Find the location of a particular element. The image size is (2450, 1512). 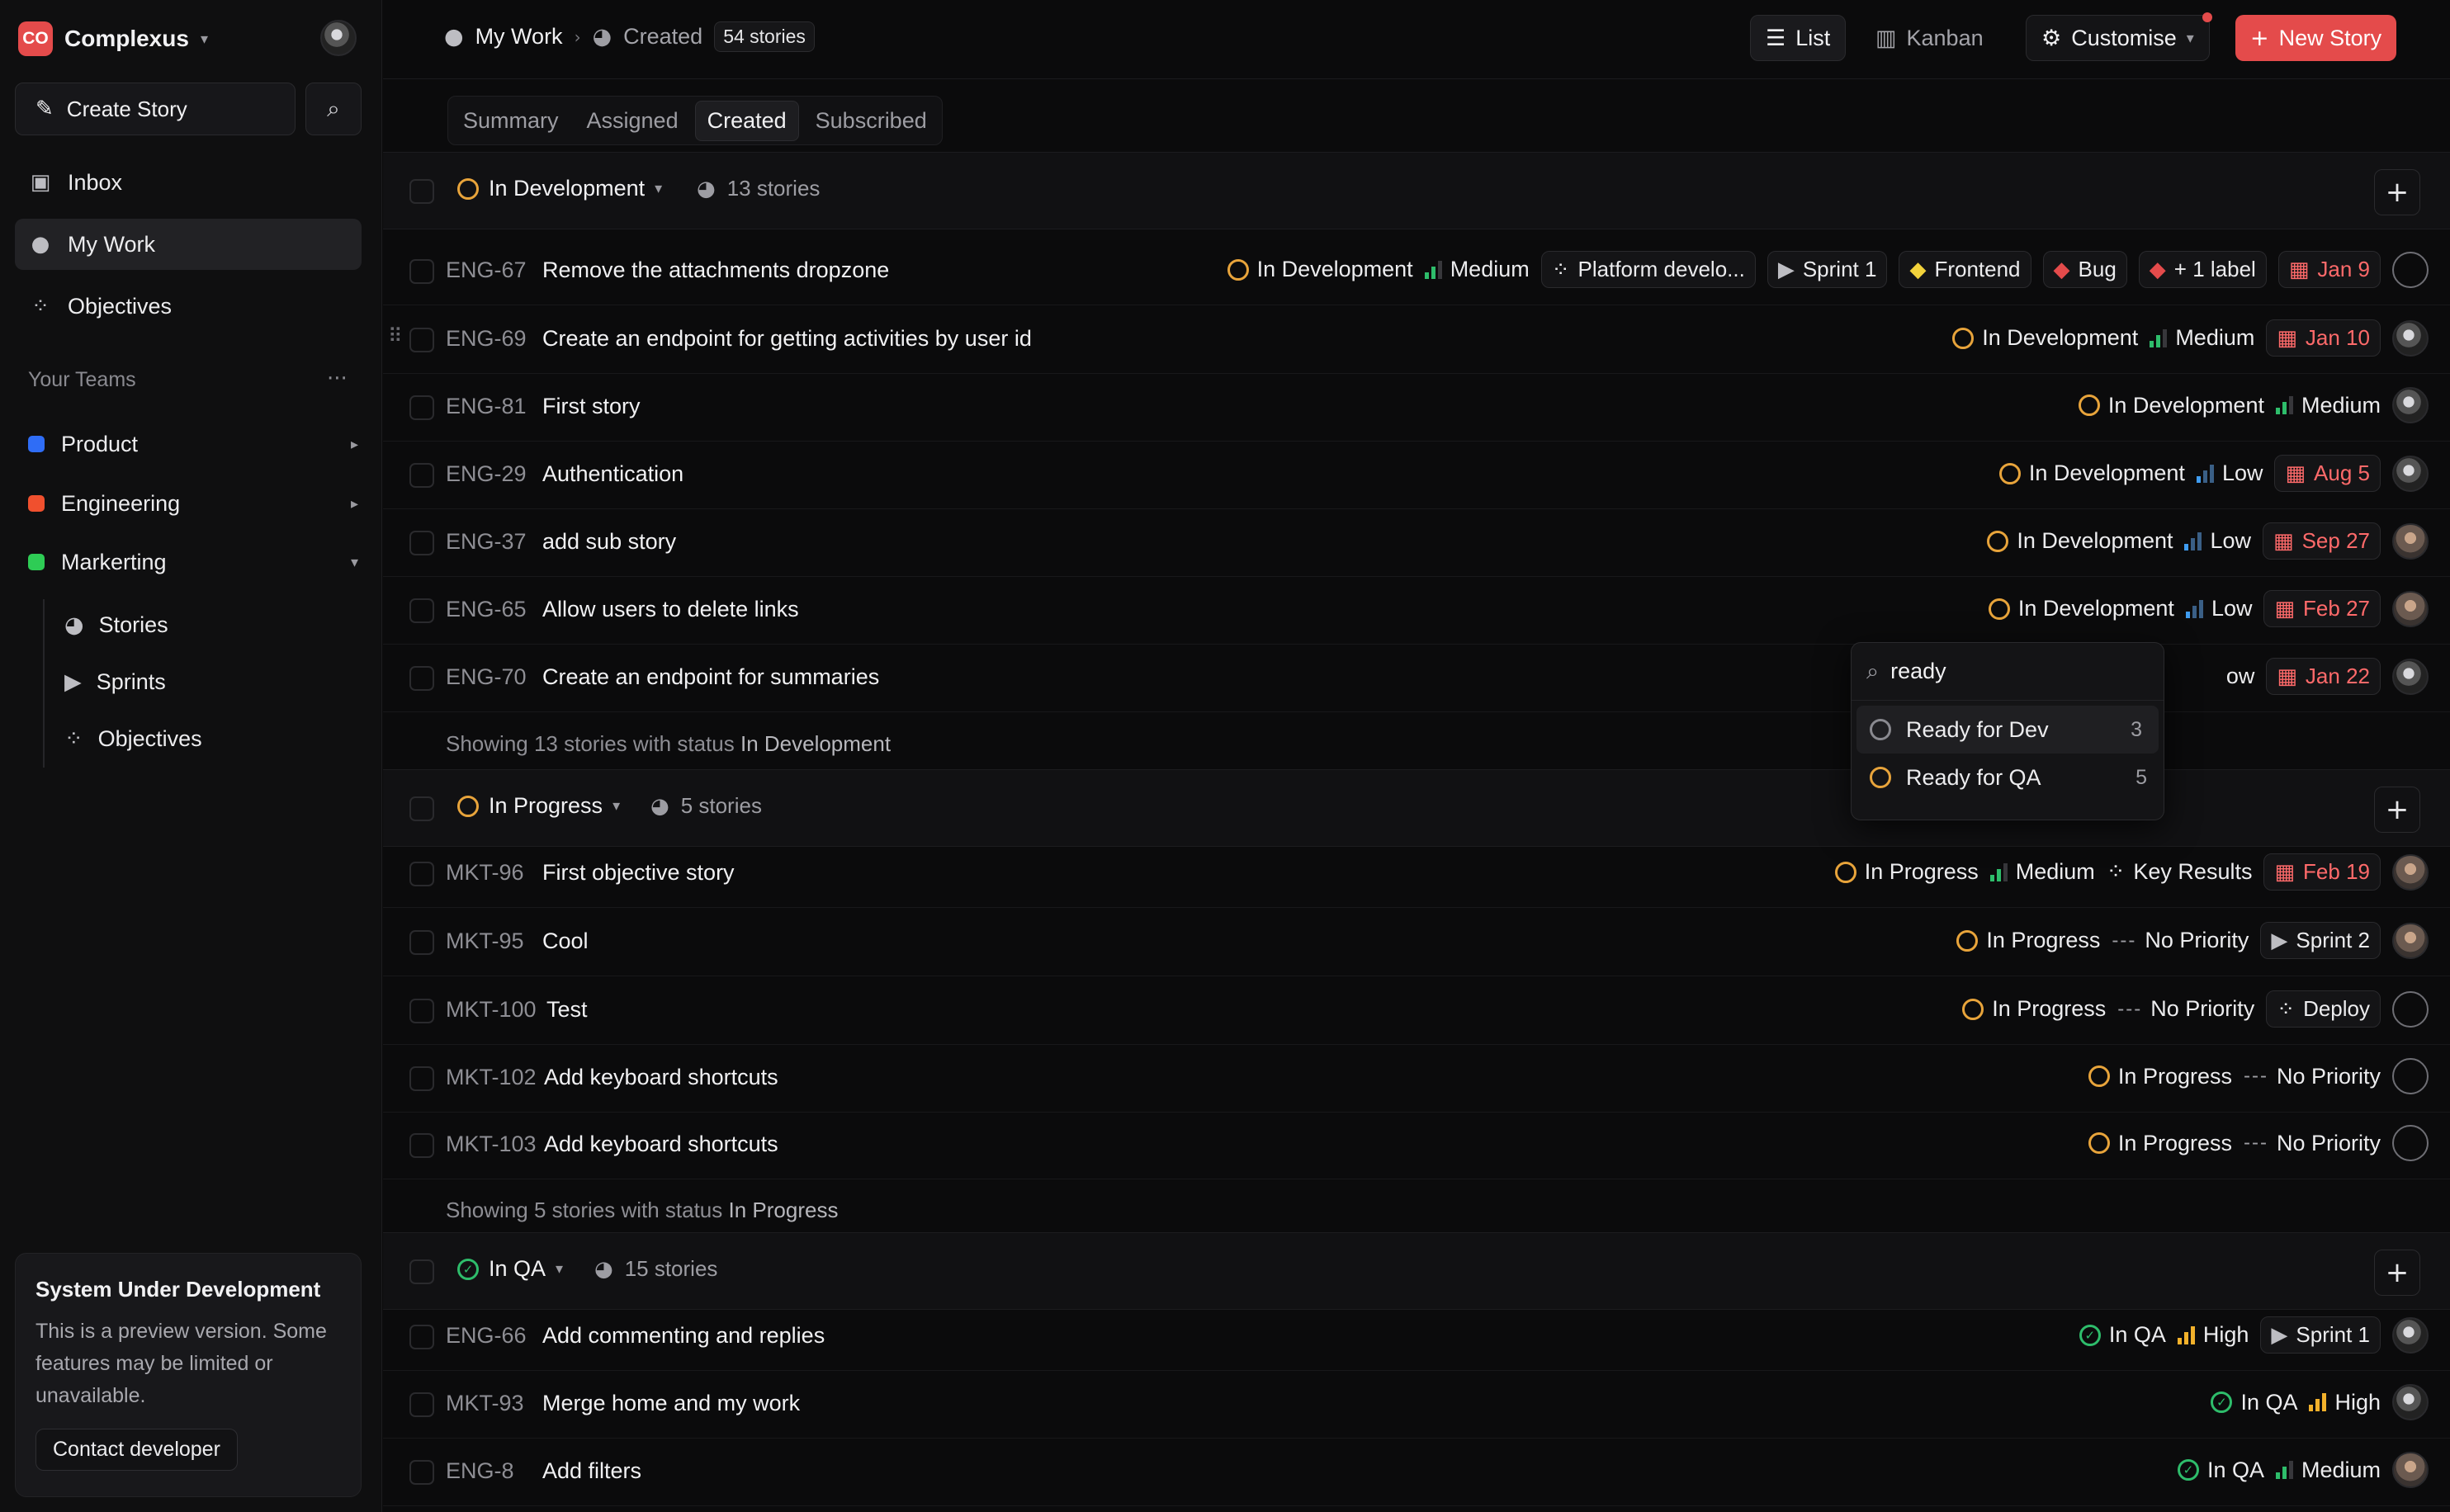

due-date-chip: ▦ Feb 27 is located at coordinates (2322, 608).